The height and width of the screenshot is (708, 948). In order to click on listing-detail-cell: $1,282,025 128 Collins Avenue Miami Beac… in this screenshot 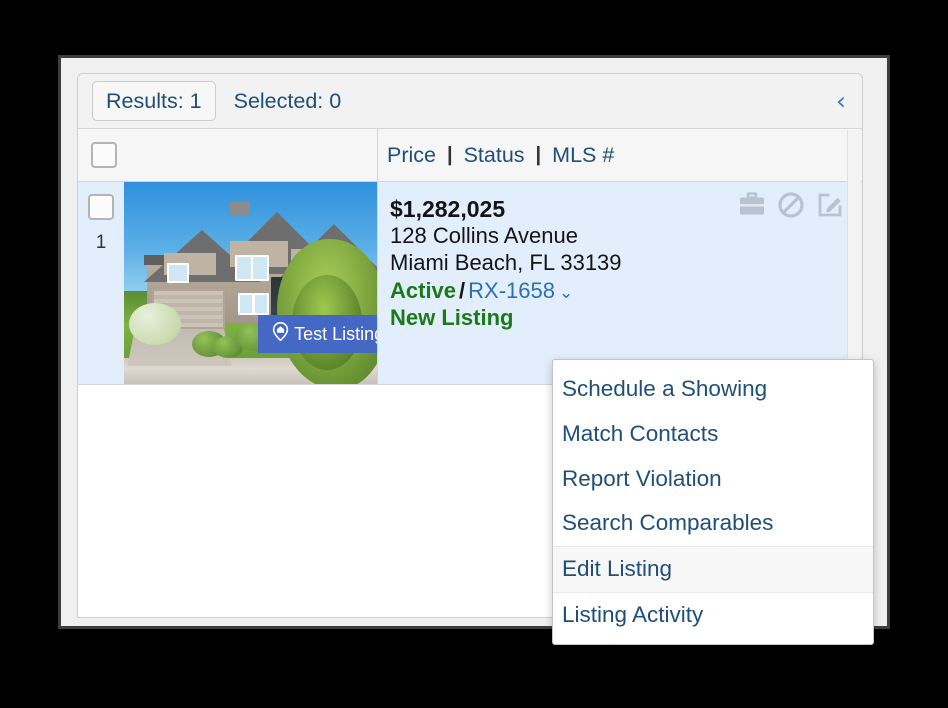, I will do `click(620, 283)`.